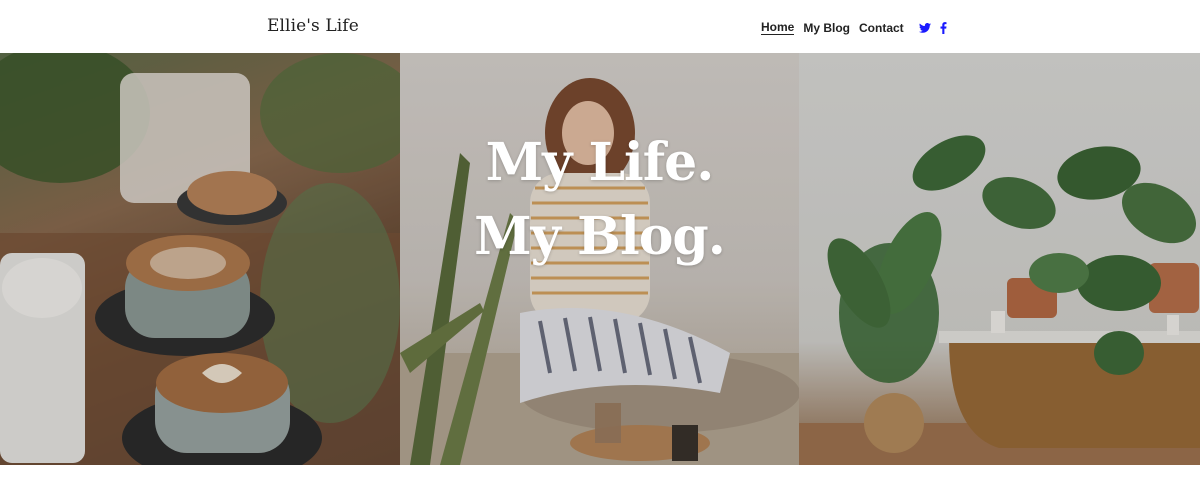 The height and width of the screenshot is (501, 1200). I want to click on hero-title: My Life. My Blog., so click(599, 200).